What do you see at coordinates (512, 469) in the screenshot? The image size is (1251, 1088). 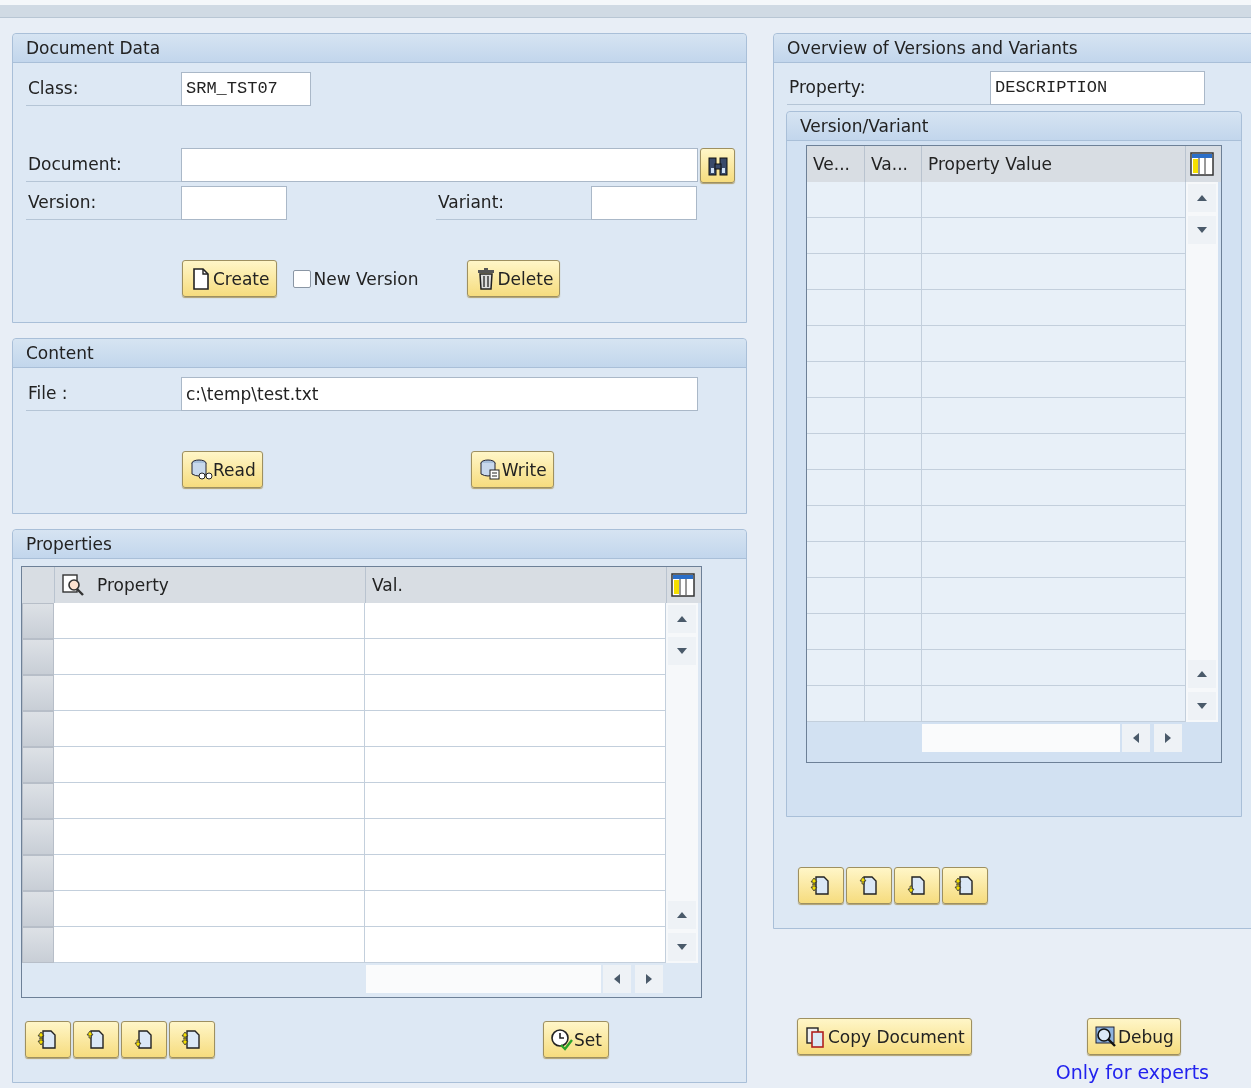 I see `write-button: Write` at bounding box center [512, 469].